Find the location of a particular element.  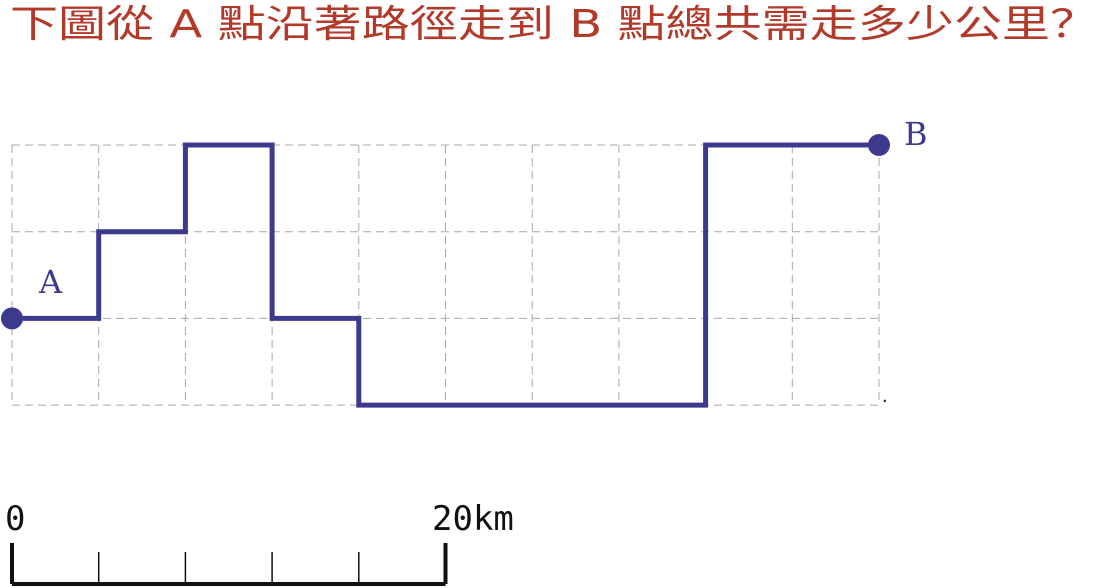

point-a-dot is located at coordinates (12, 318).